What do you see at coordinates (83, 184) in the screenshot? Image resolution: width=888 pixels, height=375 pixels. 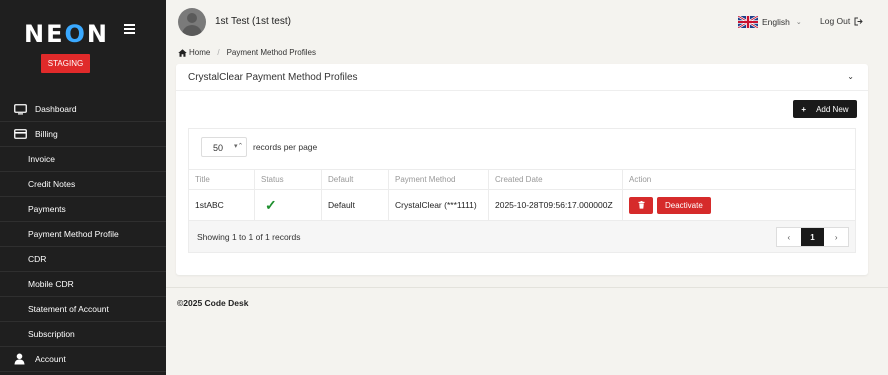 I see `sidebar-item-credit-notes: Credit Notes` at bounding box center [83, 184].